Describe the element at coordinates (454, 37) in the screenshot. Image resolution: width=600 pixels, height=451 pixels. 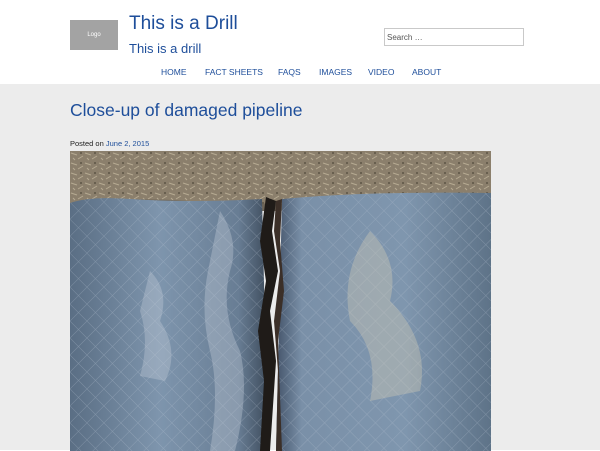
I see `search-input` at that location.